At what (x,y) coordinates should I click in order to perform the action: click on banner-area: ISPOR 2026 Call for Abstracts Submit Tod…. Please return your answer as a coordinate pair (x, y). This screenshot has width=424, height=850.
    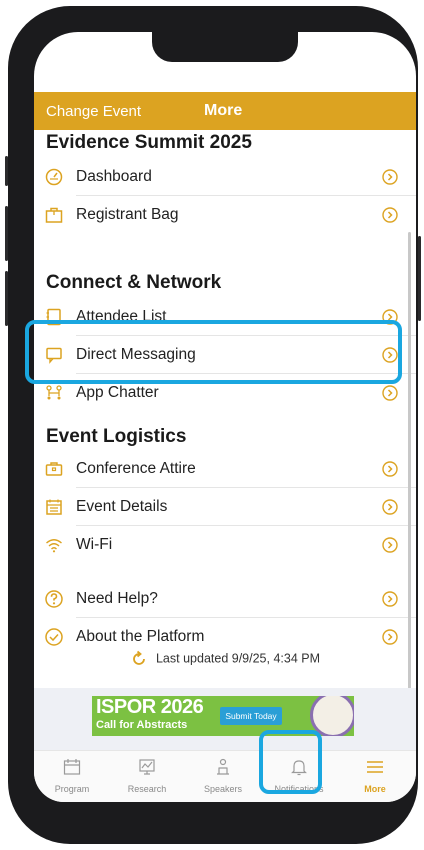
    Looking at the image, I should click on (225, 719).